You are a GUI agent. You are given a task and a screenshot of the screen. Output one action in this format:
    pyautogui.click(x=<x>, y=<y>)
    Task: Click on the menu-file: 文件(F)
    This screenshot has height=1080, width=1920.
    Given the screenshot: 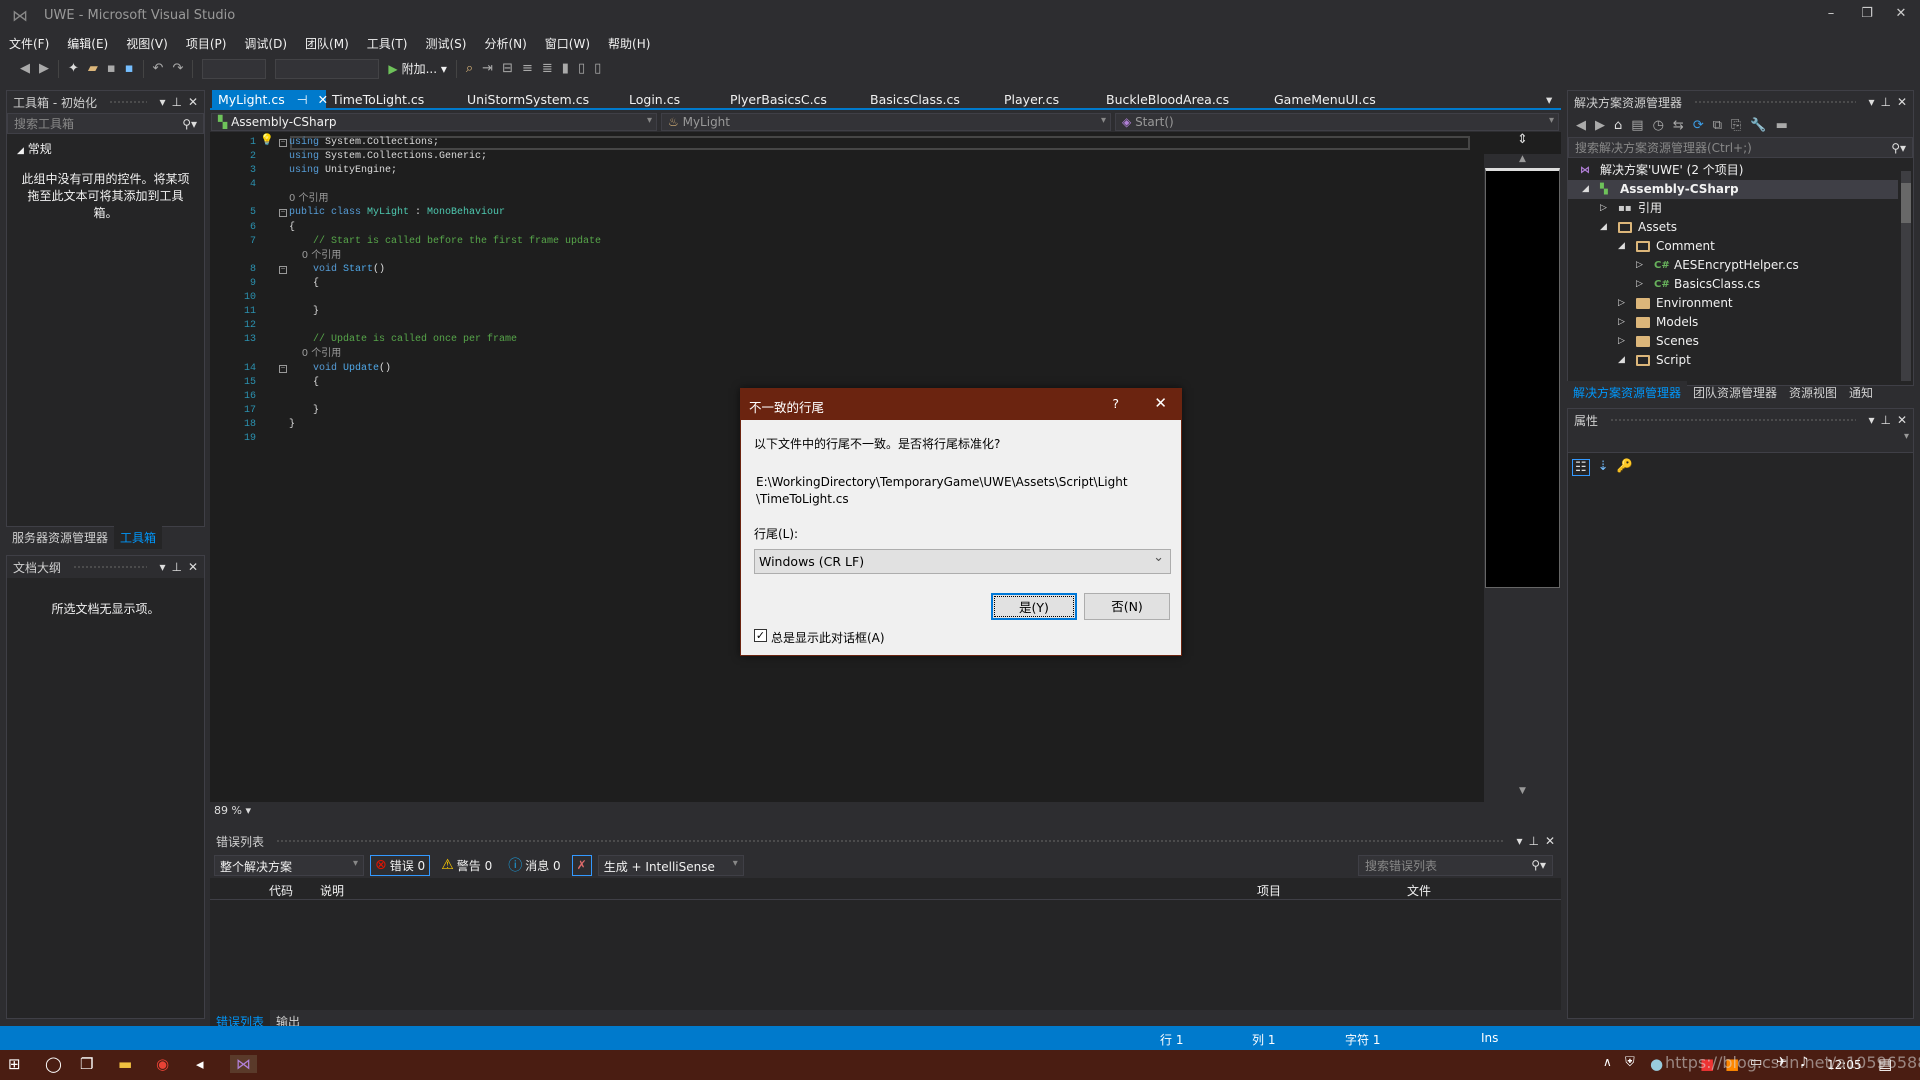 What is the action you would take?
    pyautogui.click(x=29, y=42)
    